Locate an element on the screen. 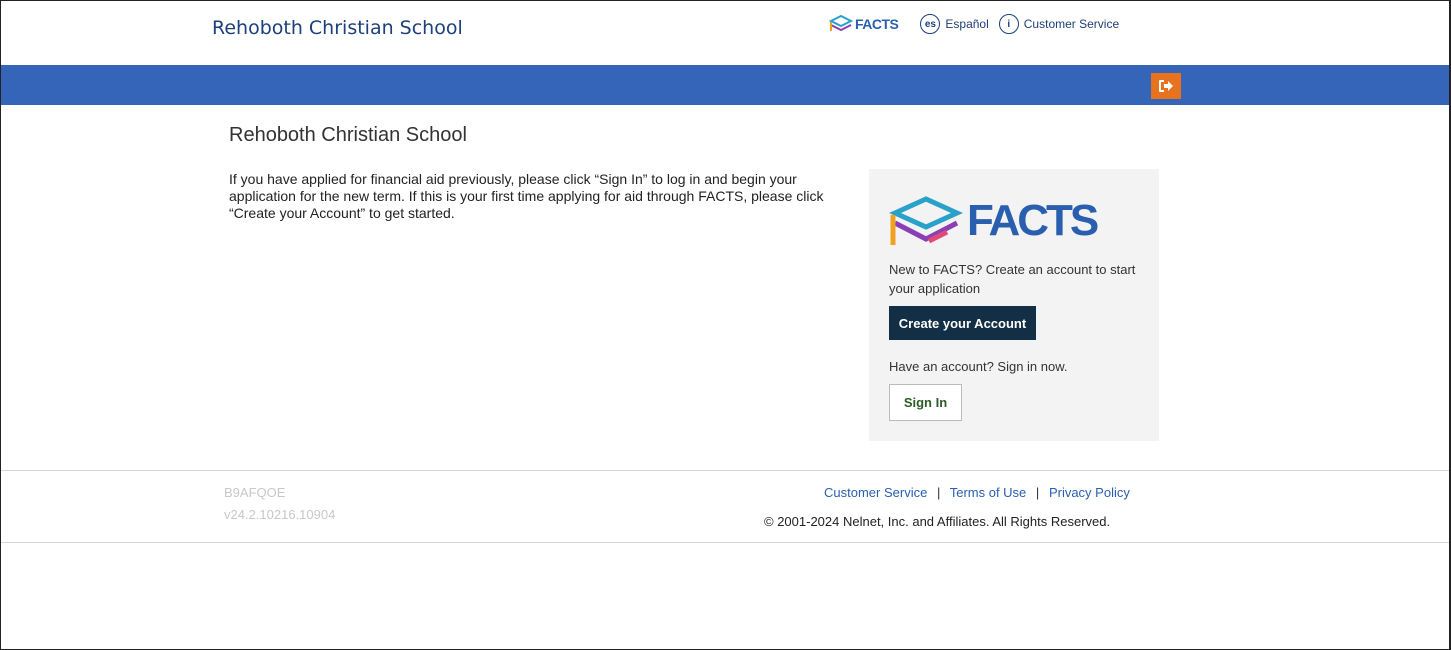 The height and width of the screenshot is (650, 1451). page-title: Rehoboth Christian School is located at coordinates (348, 135).